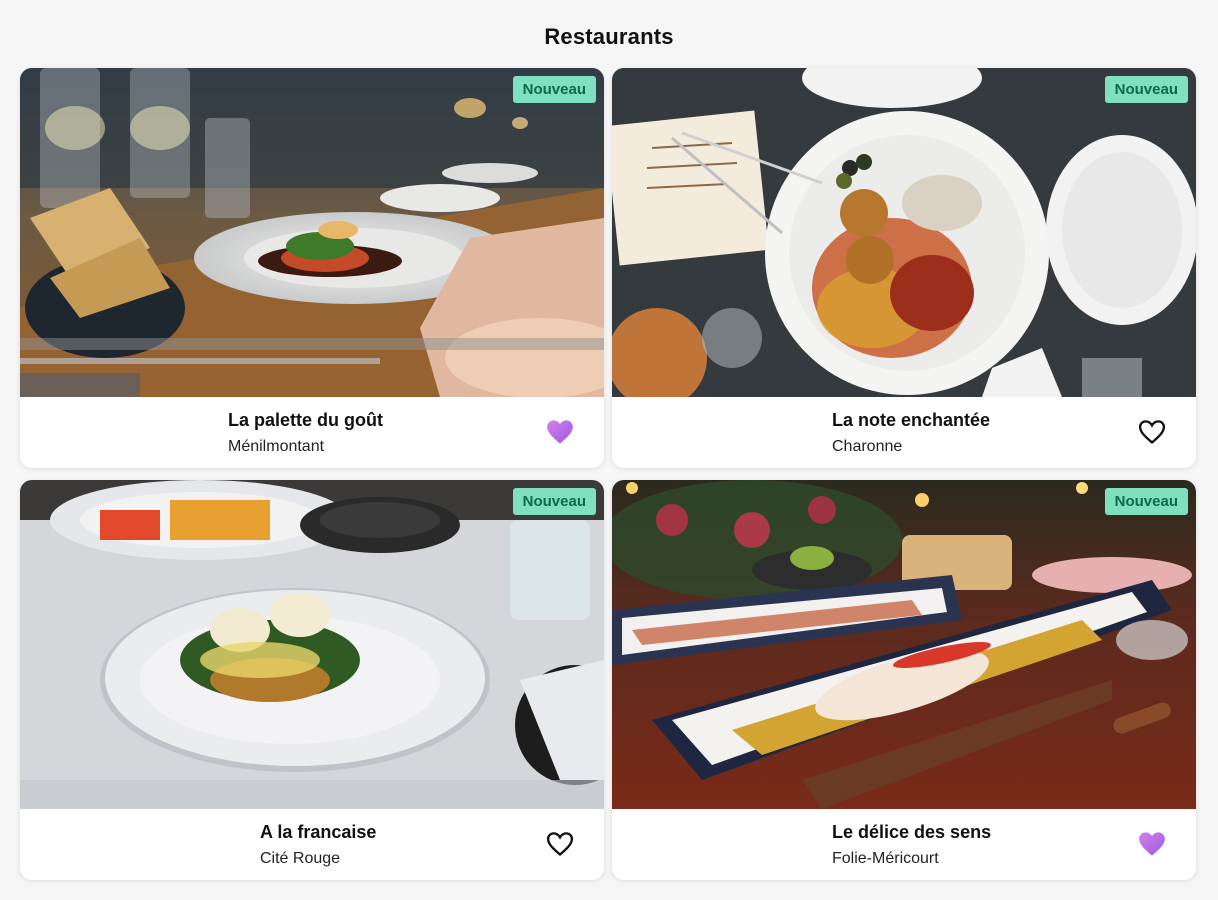 Image resolution: width=1218 pixels, height=900 pixels. I want to click on restaurant-name: Le délice des sens, so click(912, 832).